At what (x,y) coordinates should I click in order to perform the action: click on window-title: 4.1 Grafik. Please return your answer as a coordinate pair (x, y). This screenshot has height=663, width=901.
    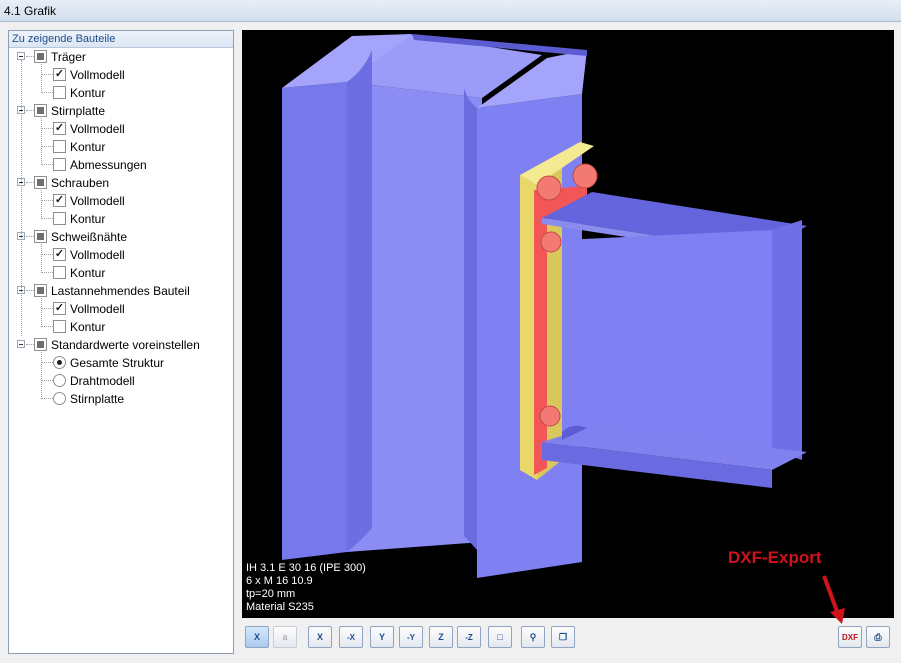
    Looking at the image, I should click on (30, 11).